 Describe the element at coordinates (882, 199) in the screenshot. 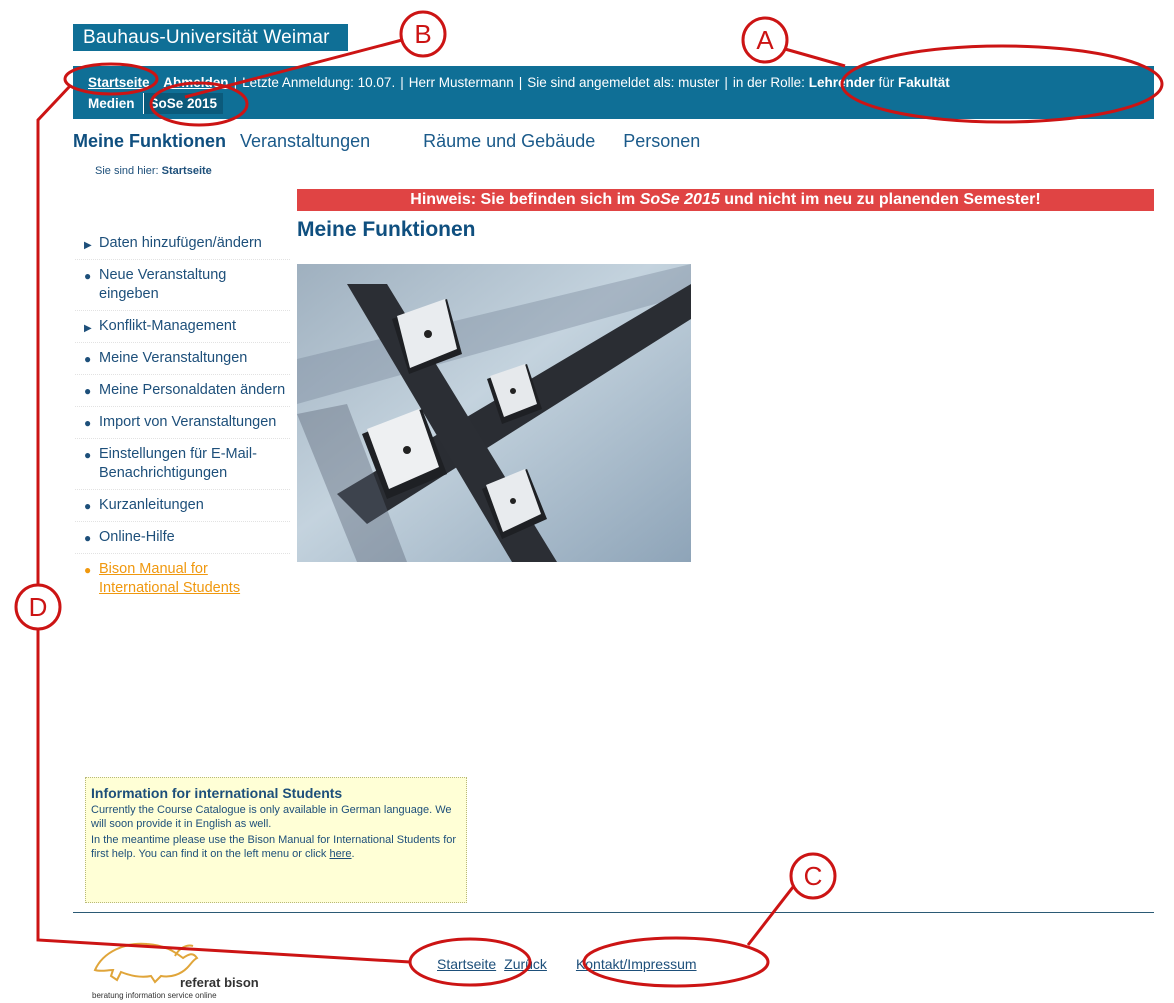

I see `notice-suffix: und nicht im neu zu planenden Semester!` at that location.